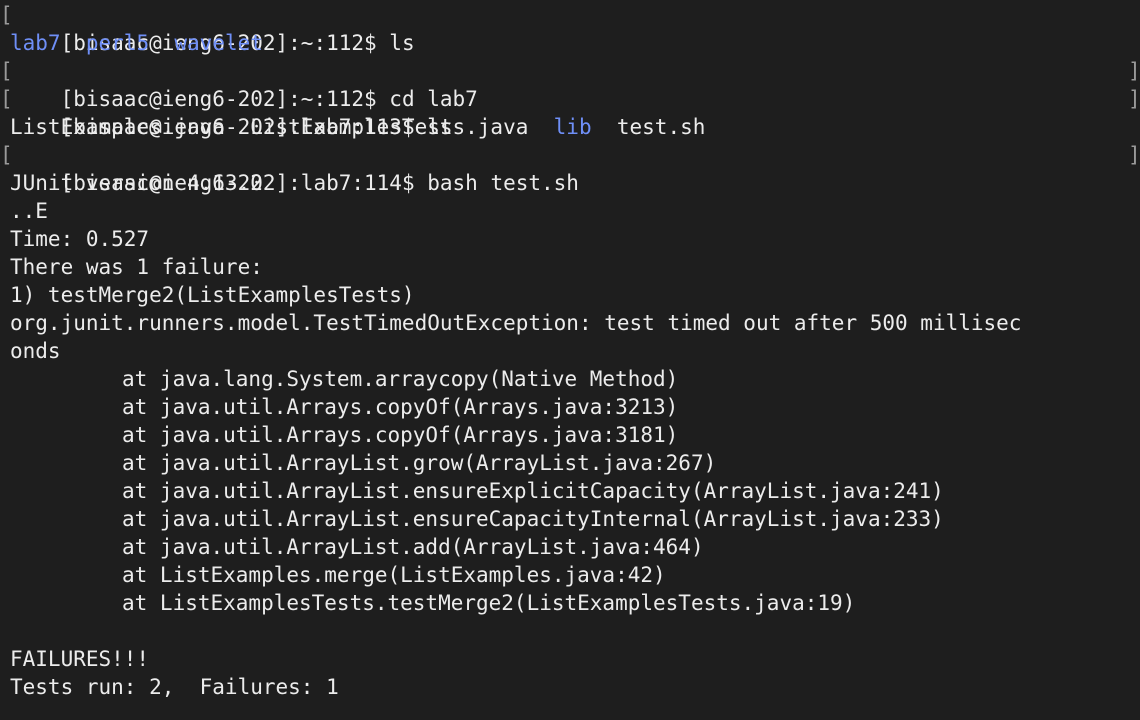 This screenshot has height=720, width=1140. What do you see at coordinates (218, 43) in the screenshot?
I see `directory-entry: wavelet` at bounding box center [218, 43].